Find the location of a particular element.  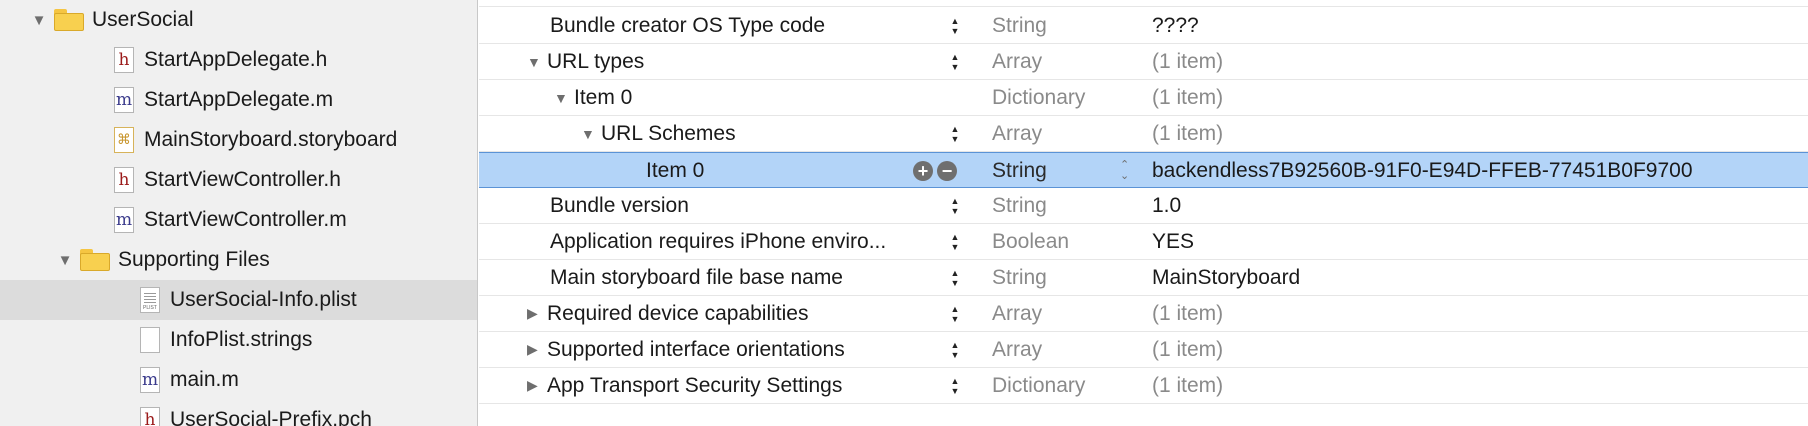

plist-row-partial is located at coordinates (1143, 3).